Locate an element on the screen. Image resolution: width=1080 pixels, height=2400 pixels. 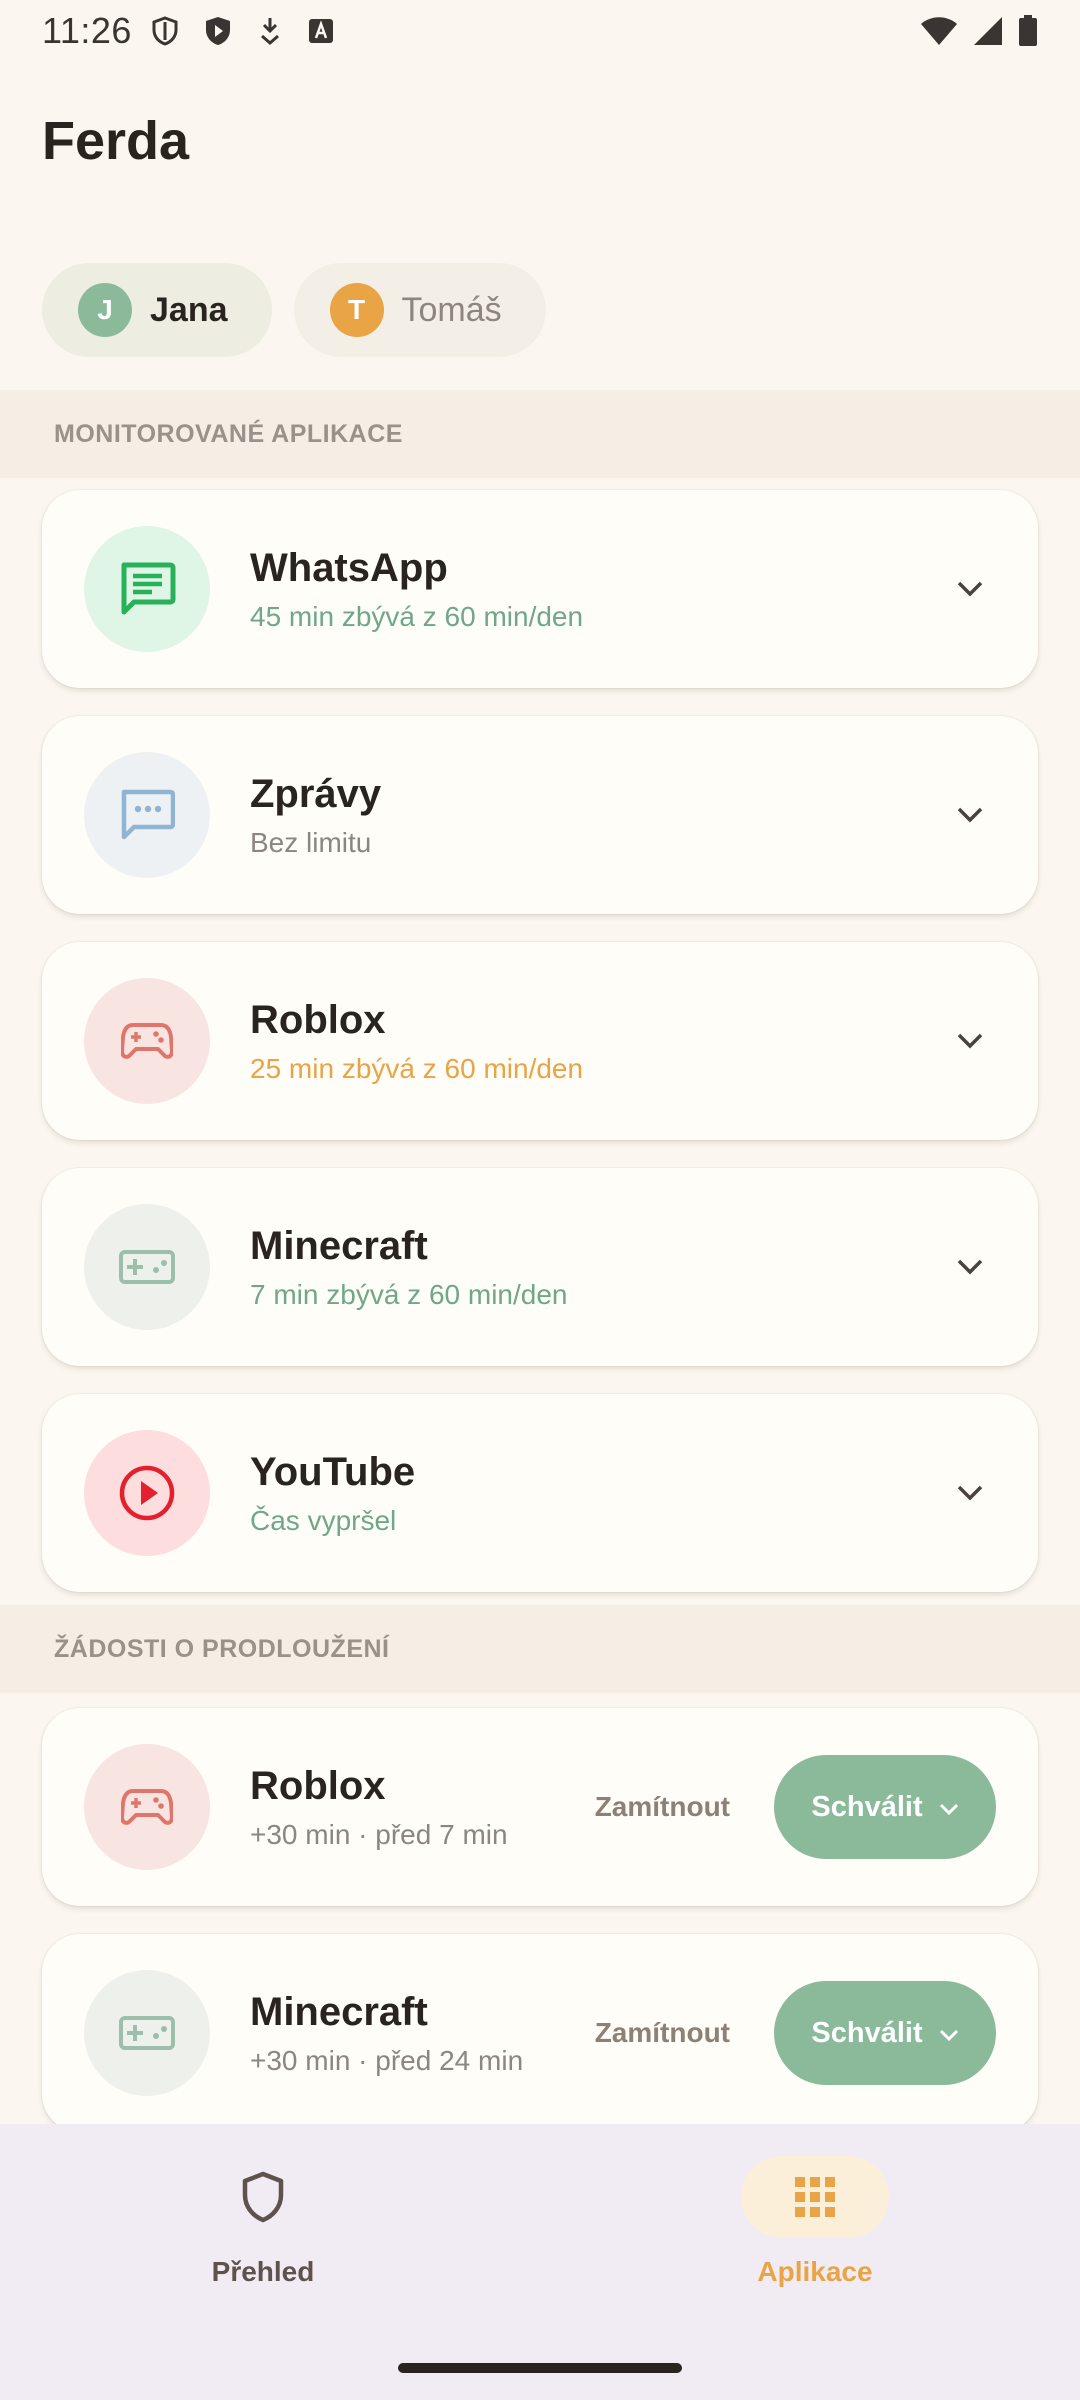
profile-chip-jana: J Jana is located at coordinates (157, 310).